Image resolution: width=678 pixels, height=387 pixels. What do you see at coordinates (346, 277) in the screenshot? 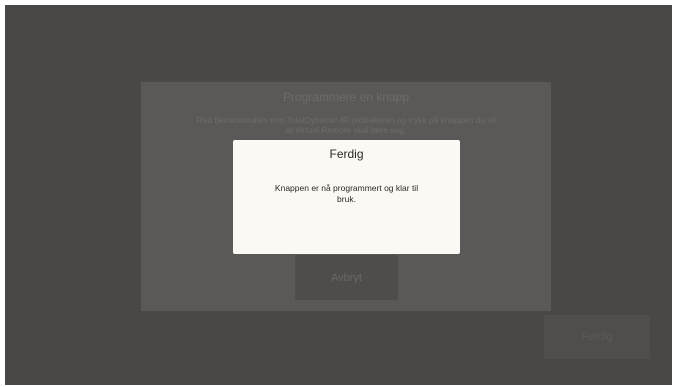
I see `cancel-button: Avbryt` at bounding box center [346, 277].